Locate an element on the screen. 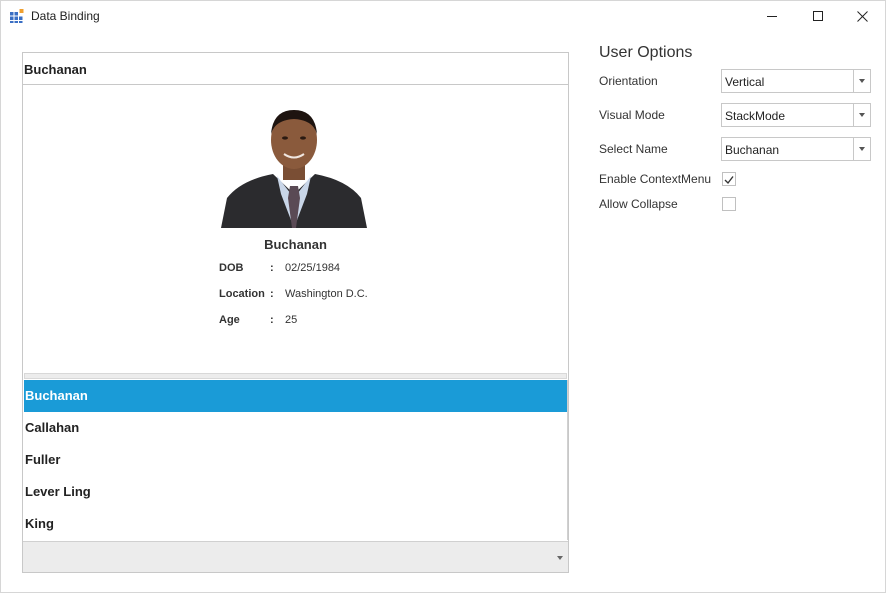 The width and height of the screenshot is (886, 593). employee-photo is located at coordinates (294, 169).